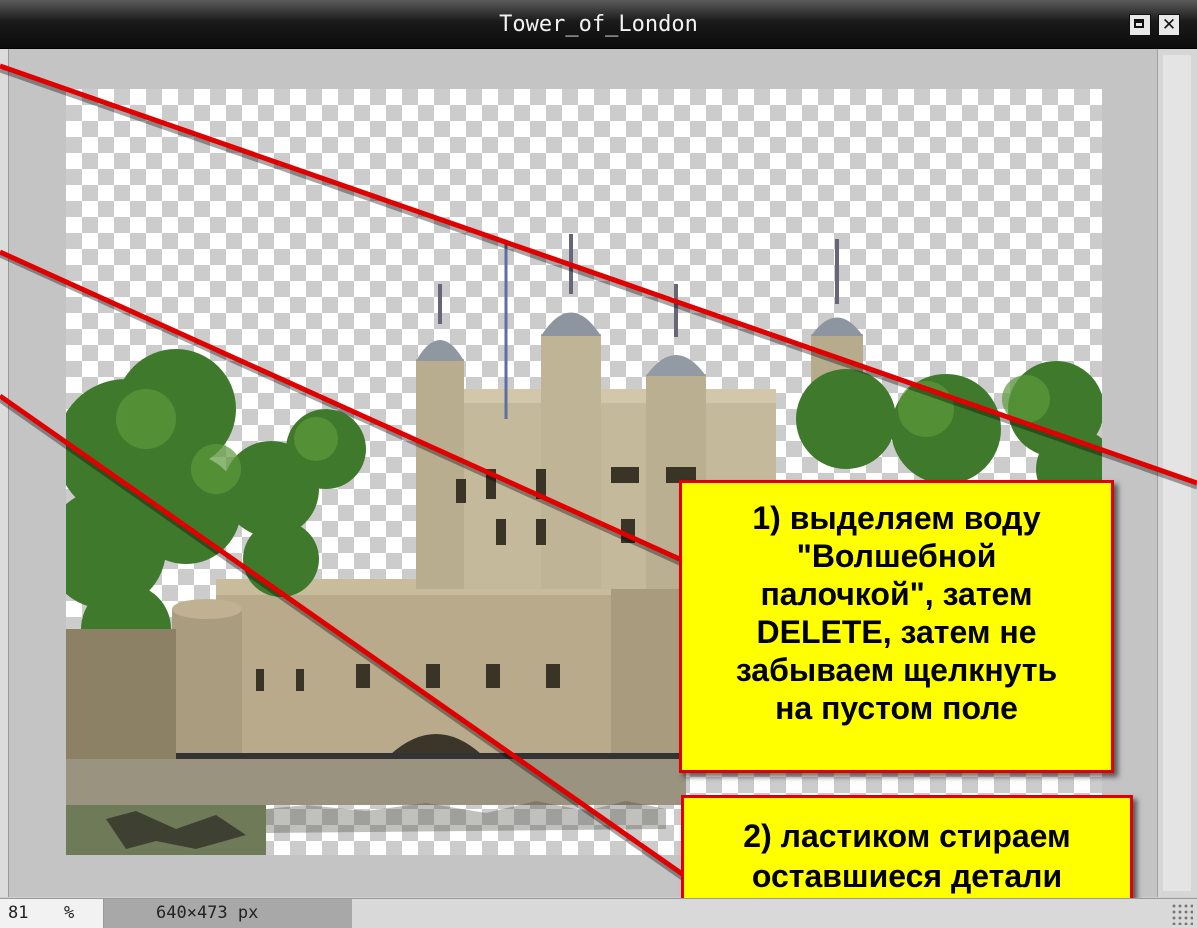 This screenshot has width=1197, height=928. Describe the element at coordinates (69, 913) in the screenshot. I see `zoom-unit: %` at that location.